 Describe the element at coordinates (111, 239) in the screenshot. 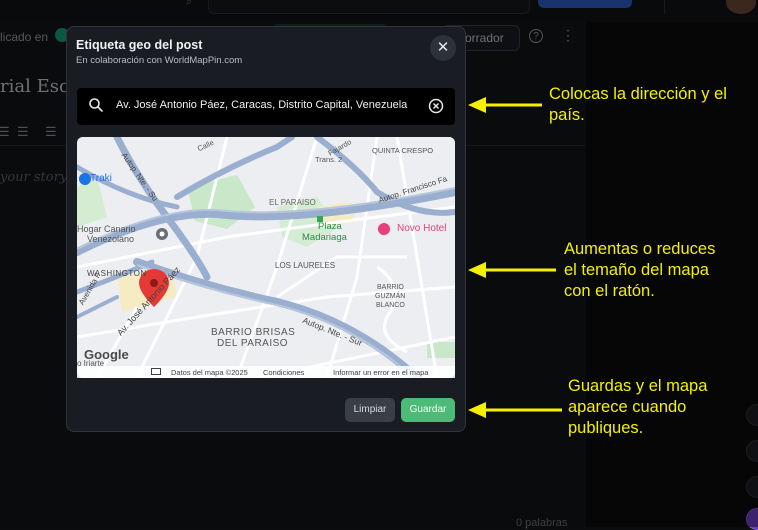

I see `map-label-hogar: Venezolano` at that location.